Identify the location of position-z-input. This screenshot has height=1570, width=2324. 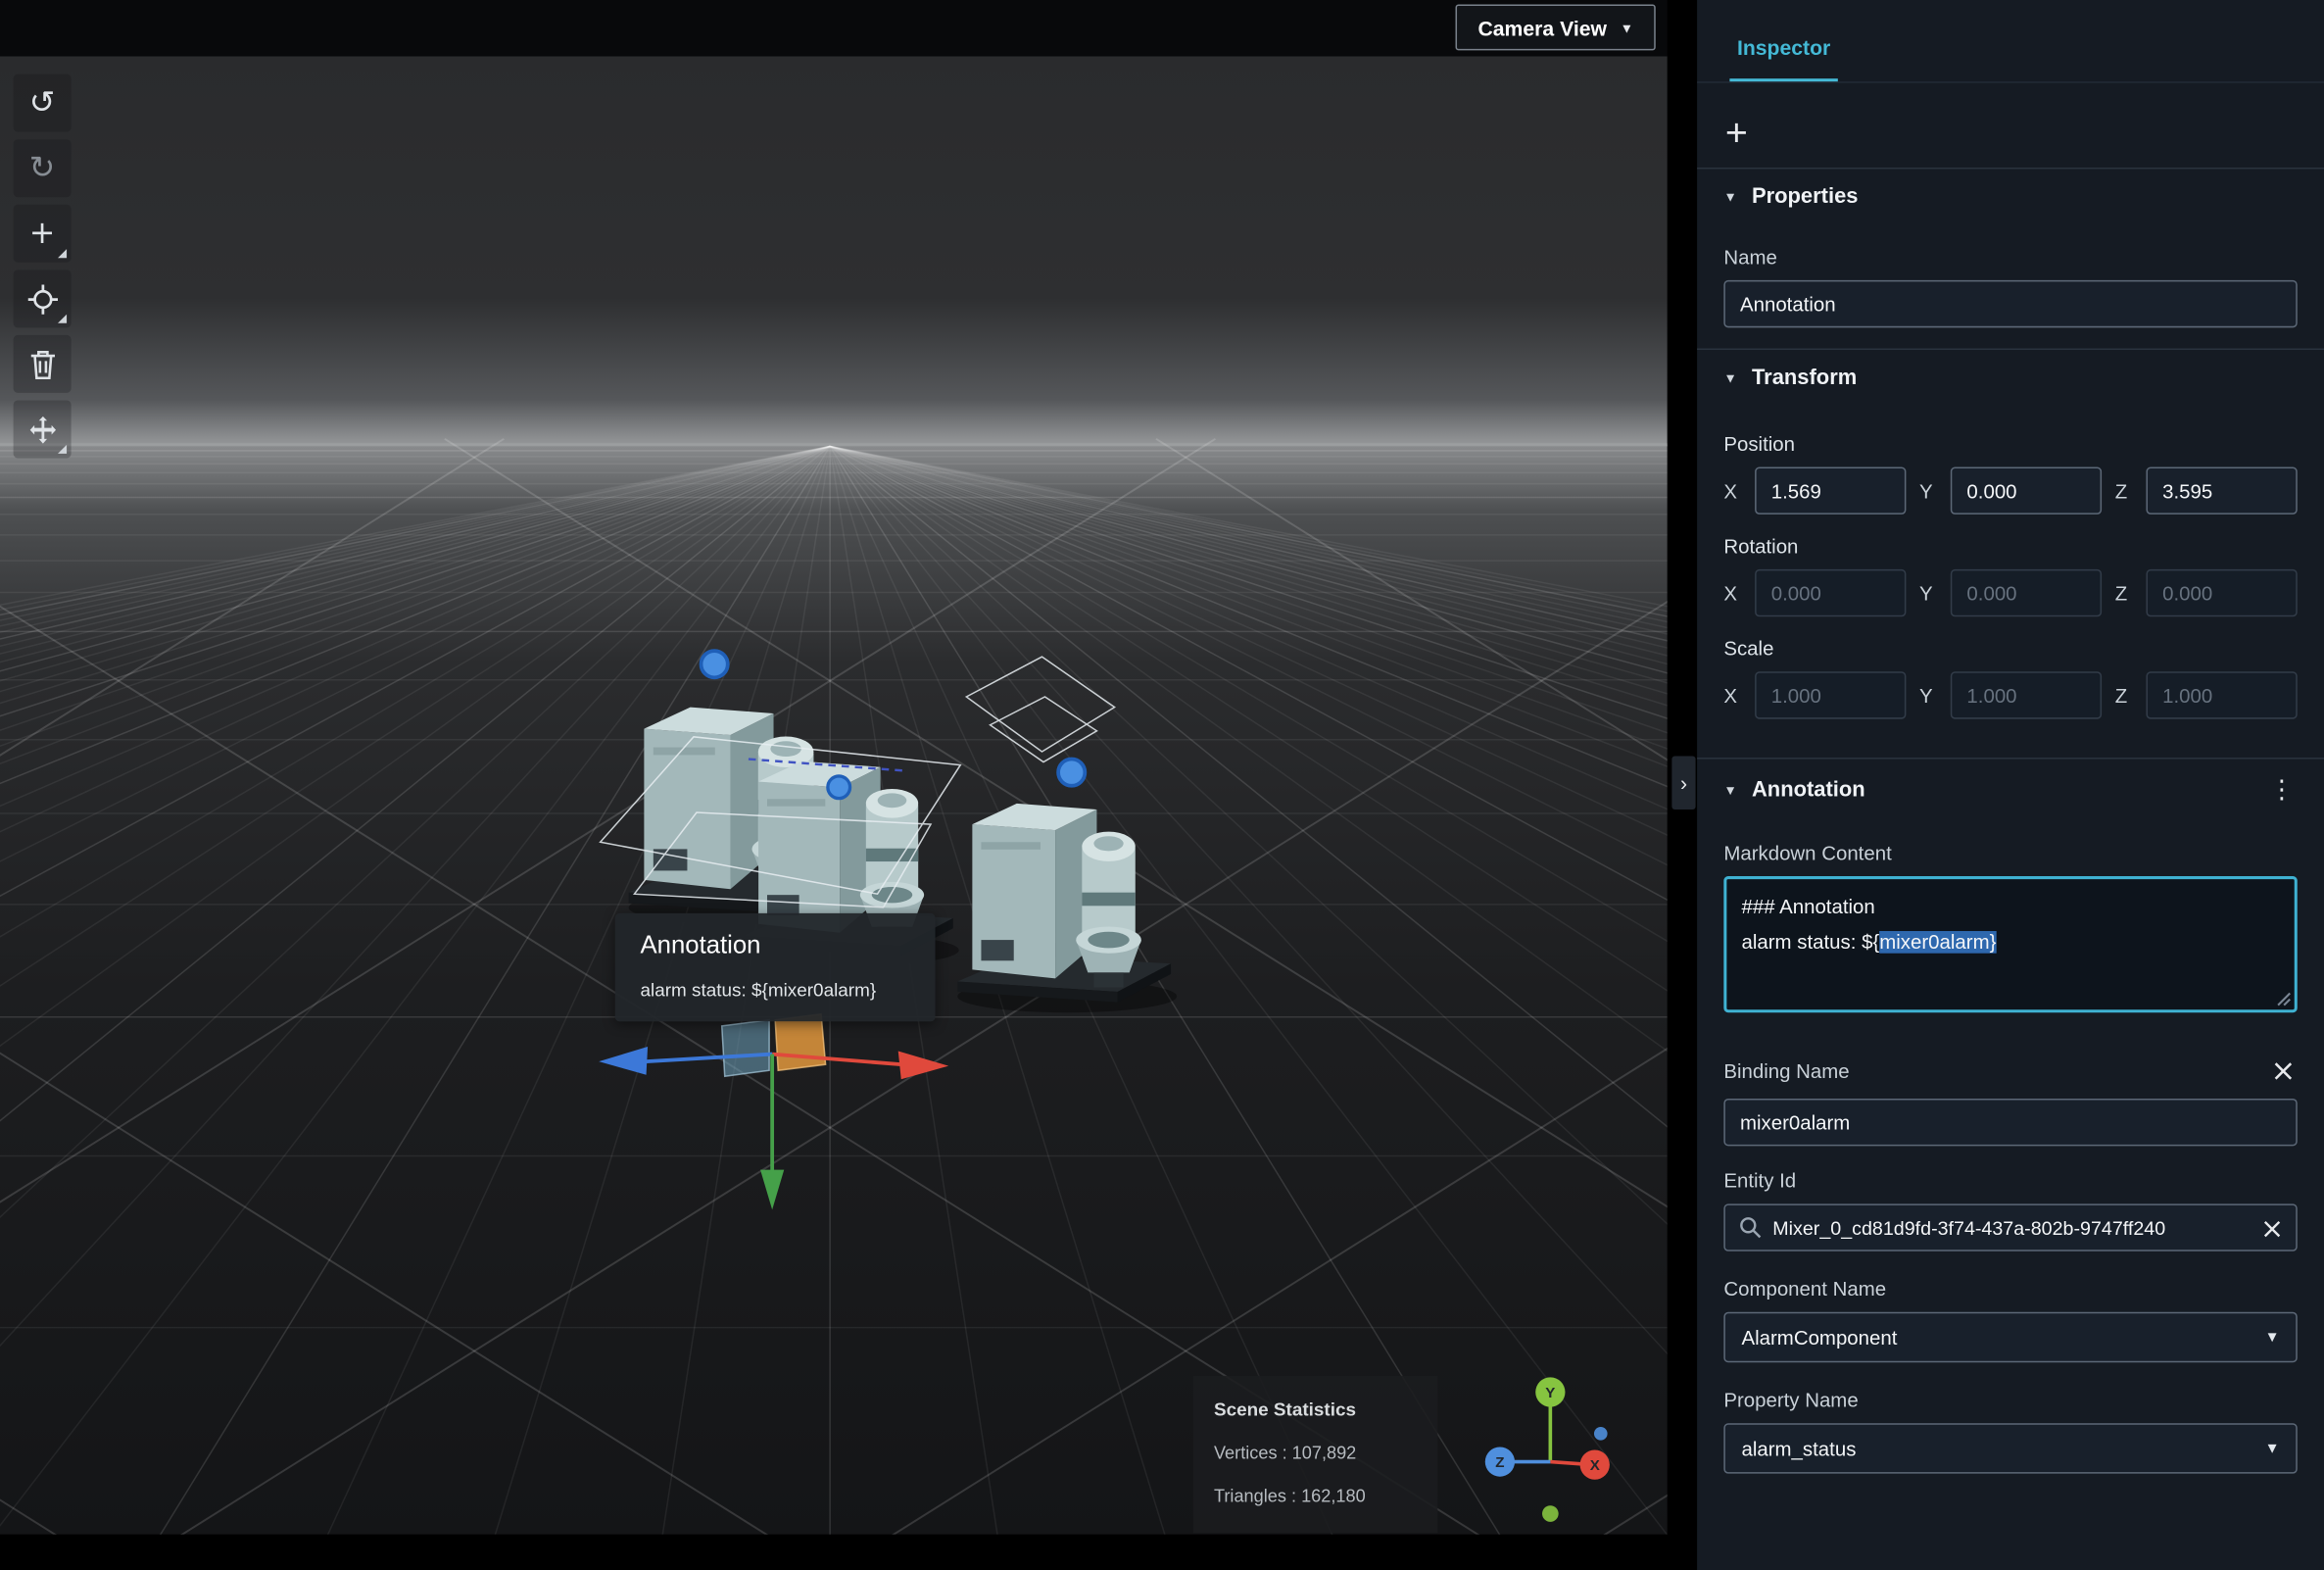
(2222, 490).